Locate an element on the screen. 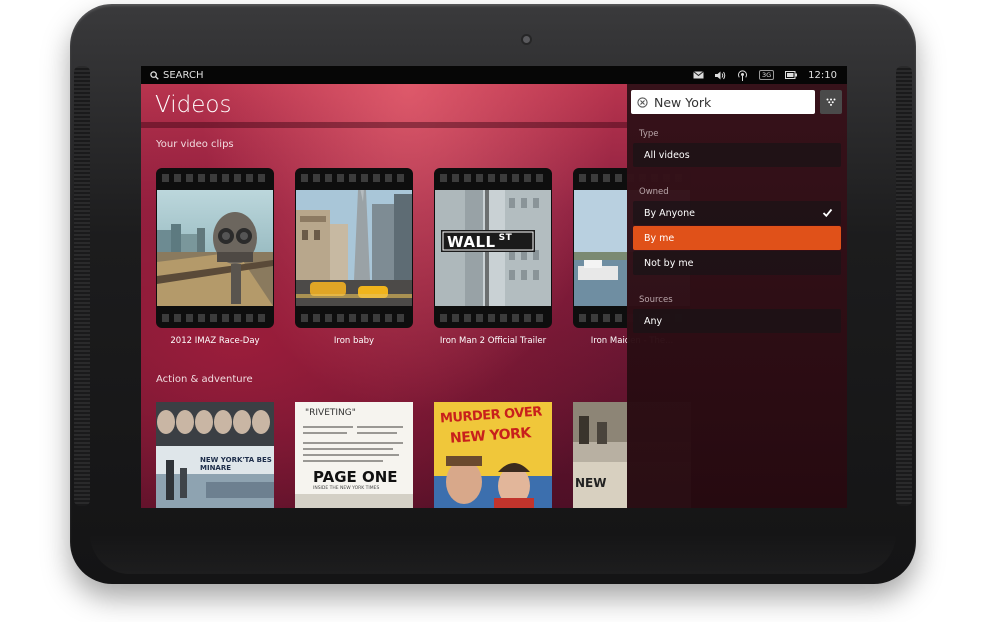 The width and height of the screenshot is (984, 622). speaker-grille-right is located at coordinates (904, 286).